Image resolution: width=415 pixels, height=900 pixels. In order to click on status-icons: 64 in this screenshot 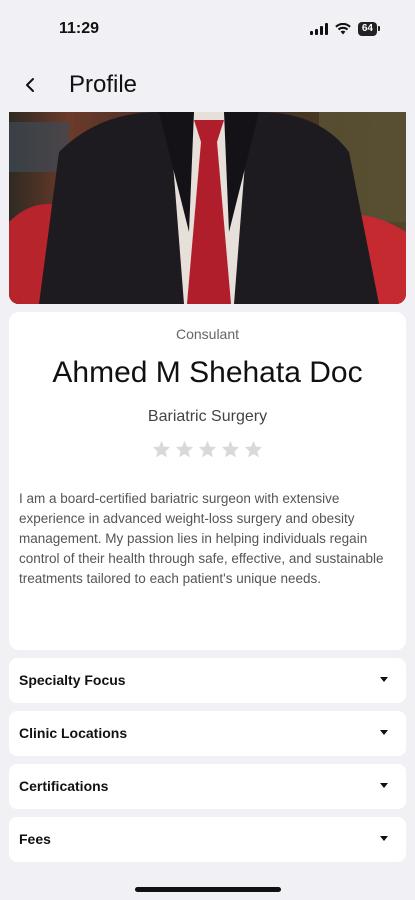, I will do `click(345, 29)`.